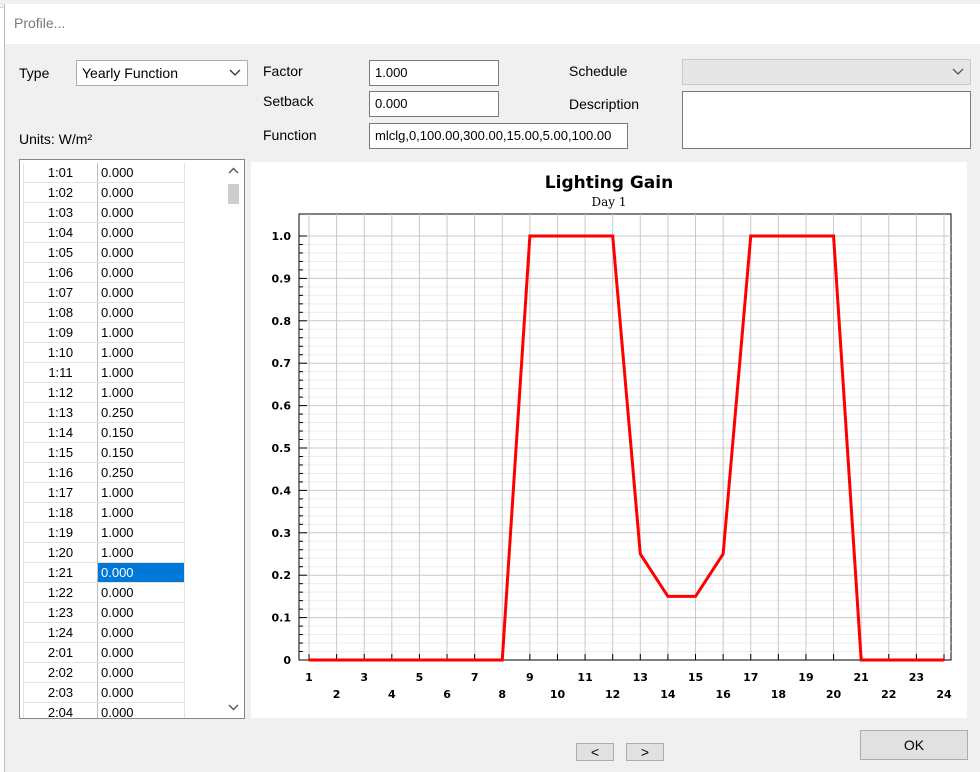 The width and height of the screenshot is (980, 772). I want to click on row-time-cell: 1:09, so click(60, 332).